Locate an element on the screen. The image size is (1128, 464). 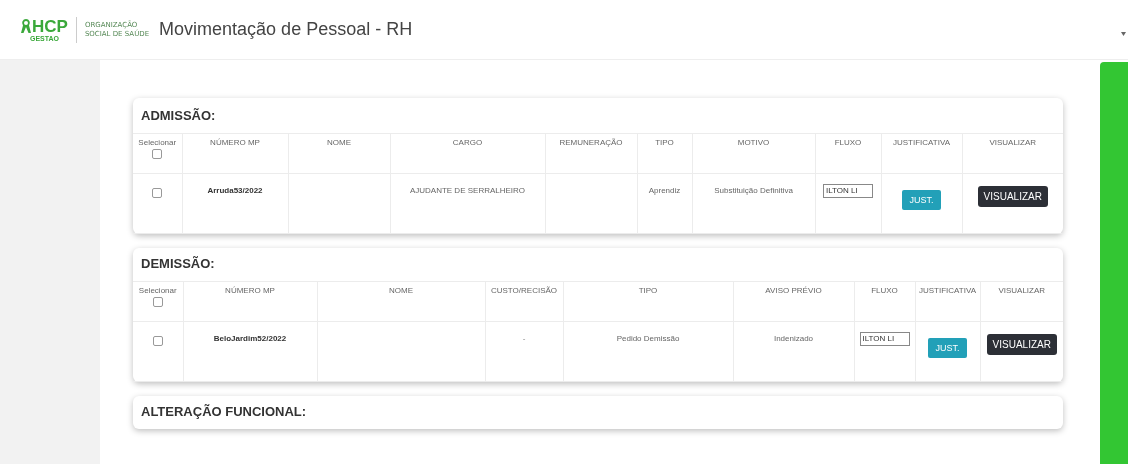
page-title: Movimentação de Pessoal - RH is located at coordinates (286, 29).